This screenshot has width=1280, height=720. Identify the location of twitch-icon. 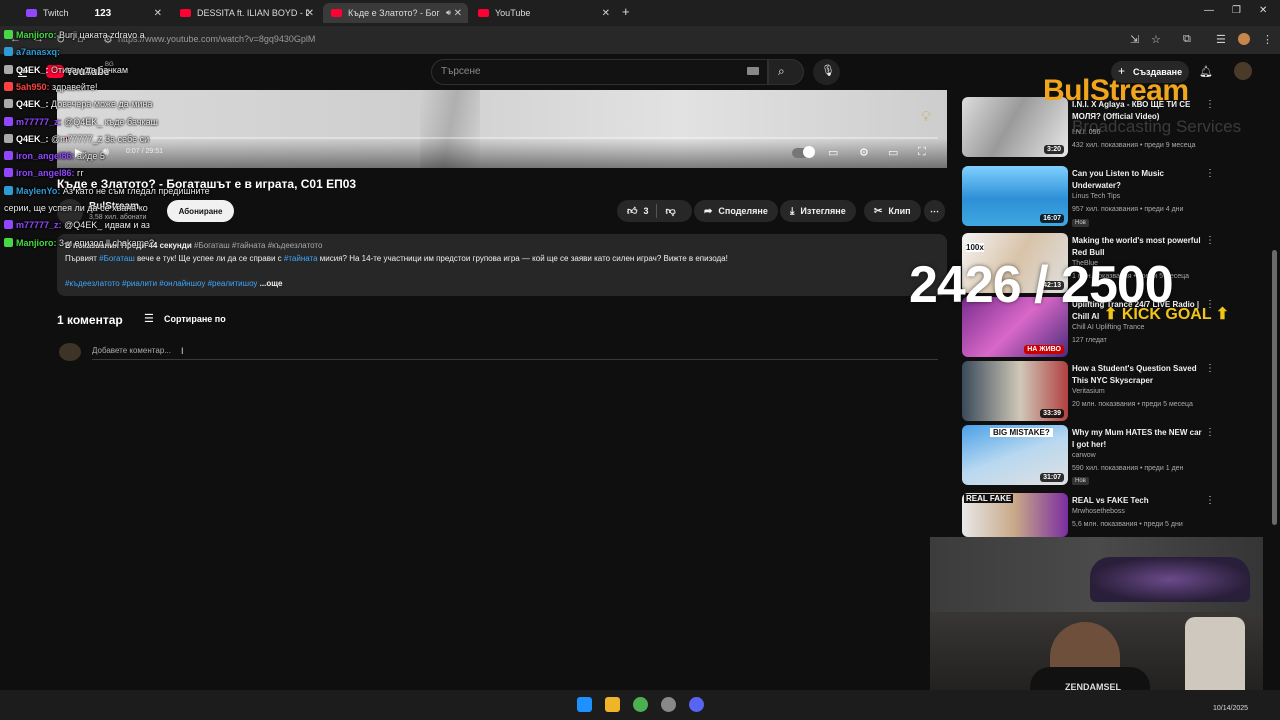
(31, 13).